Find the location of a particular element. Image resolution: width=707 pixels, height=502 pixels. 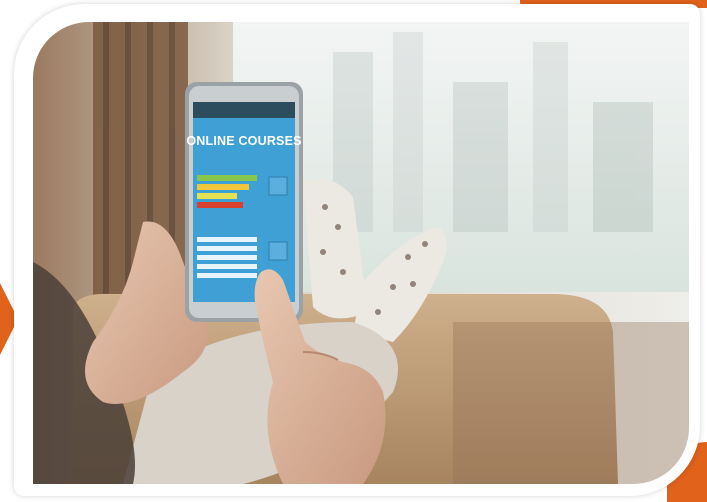

smartphone: ONLINE COURSES is located at coordinates (244, 202).